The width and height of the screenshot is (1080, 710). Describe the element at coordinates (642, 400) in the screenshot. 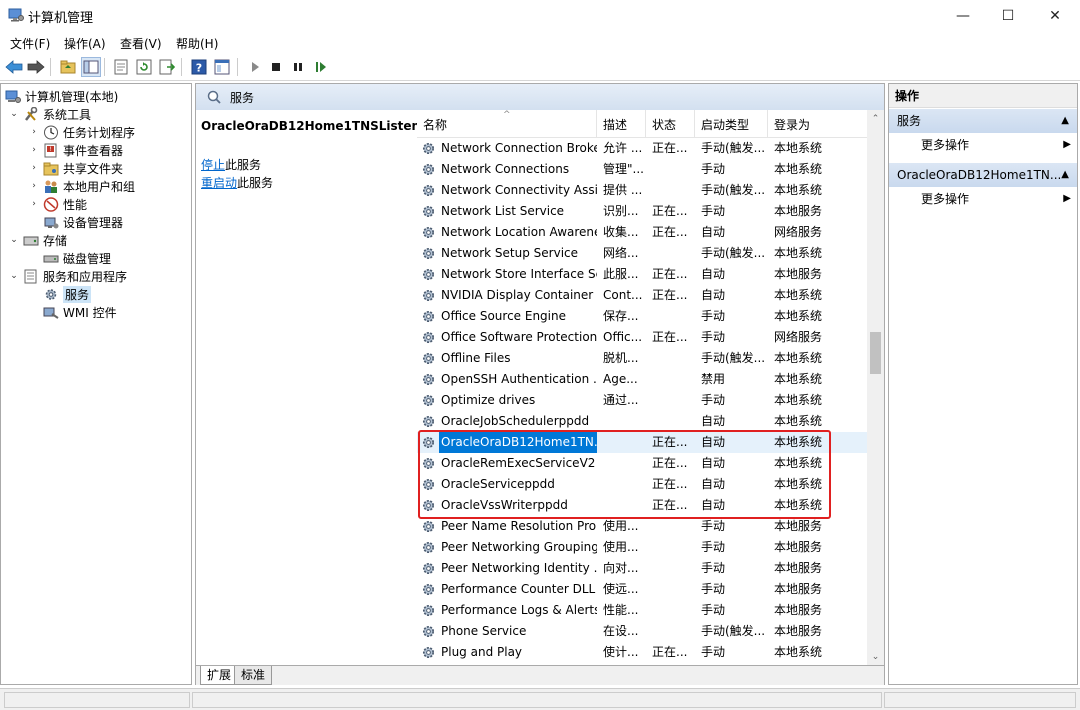

I see `service-row: Optimize drives 通过... 手动 本地系统` at that location.